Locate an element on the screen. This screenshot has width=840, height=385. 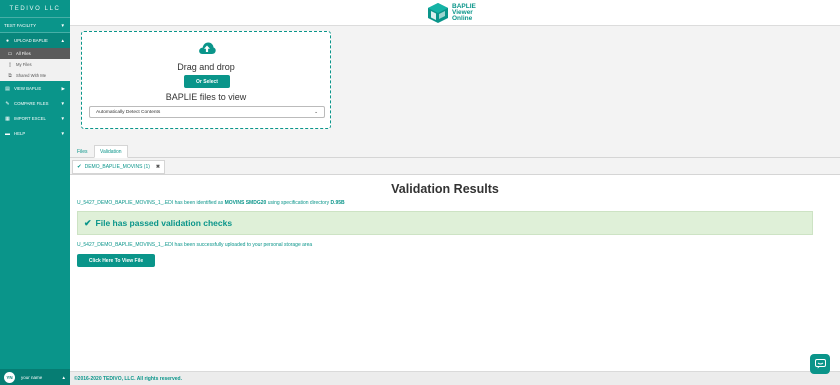
dir-text: using specification directory is located at coordinates (298, 203).